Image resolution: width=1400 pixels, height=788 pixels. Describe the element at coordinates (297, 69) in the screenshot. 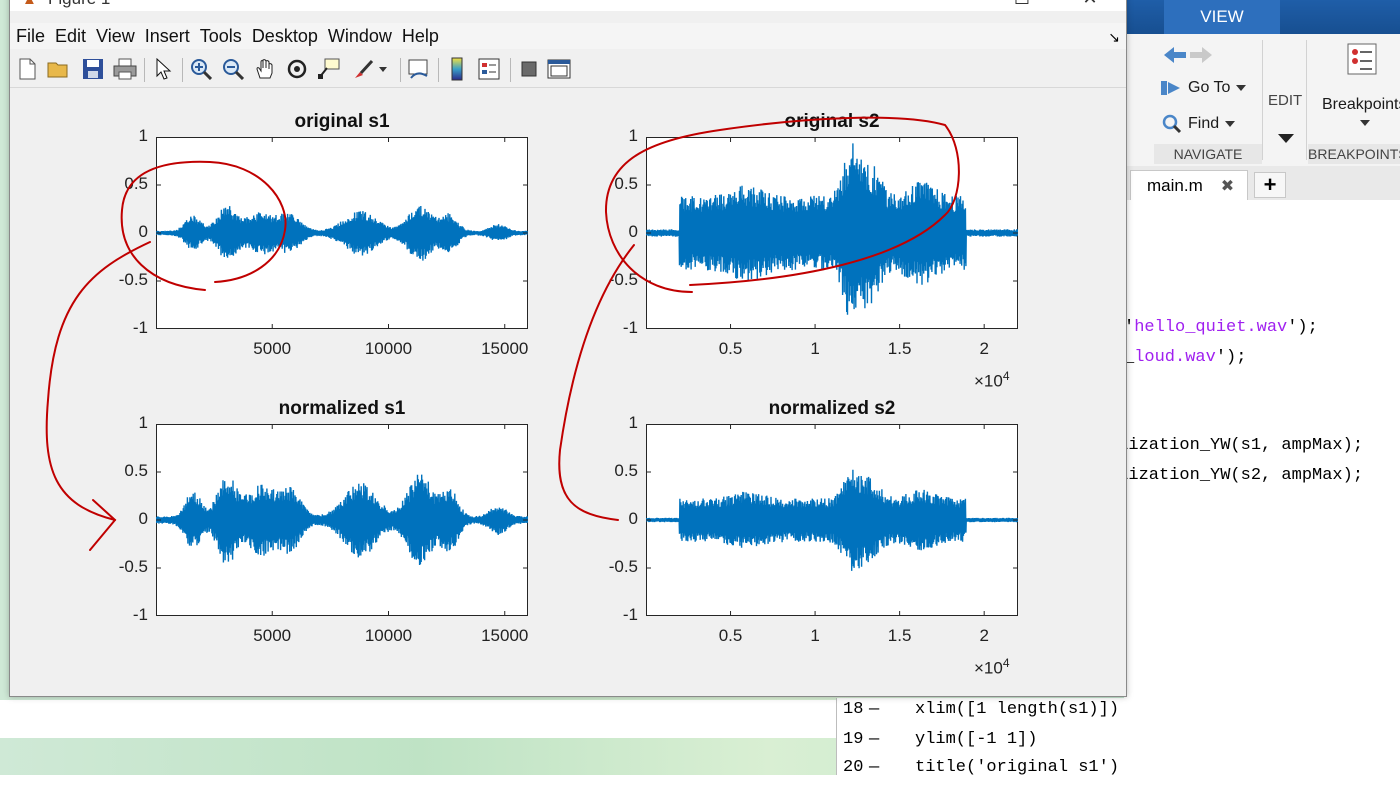

I see `rotate-3d-icon` at that location.